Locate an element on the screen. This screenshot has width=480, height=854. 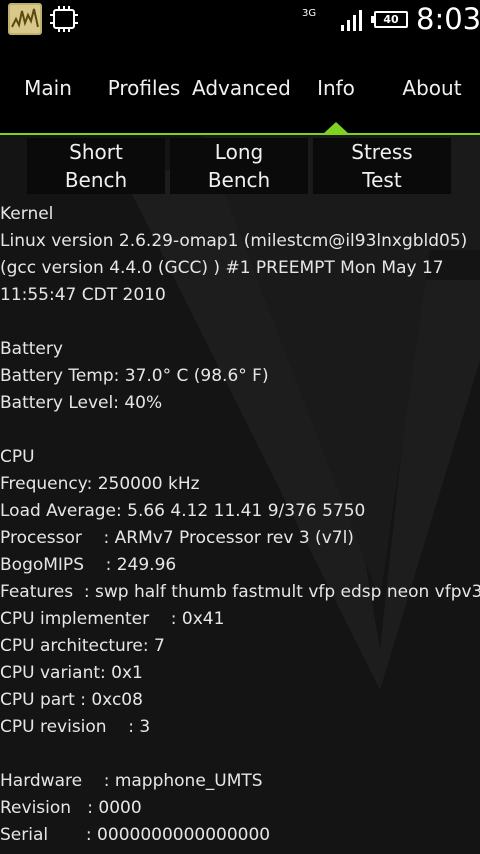
tab-advanced: Advanced is located at coordinates (241, 88).